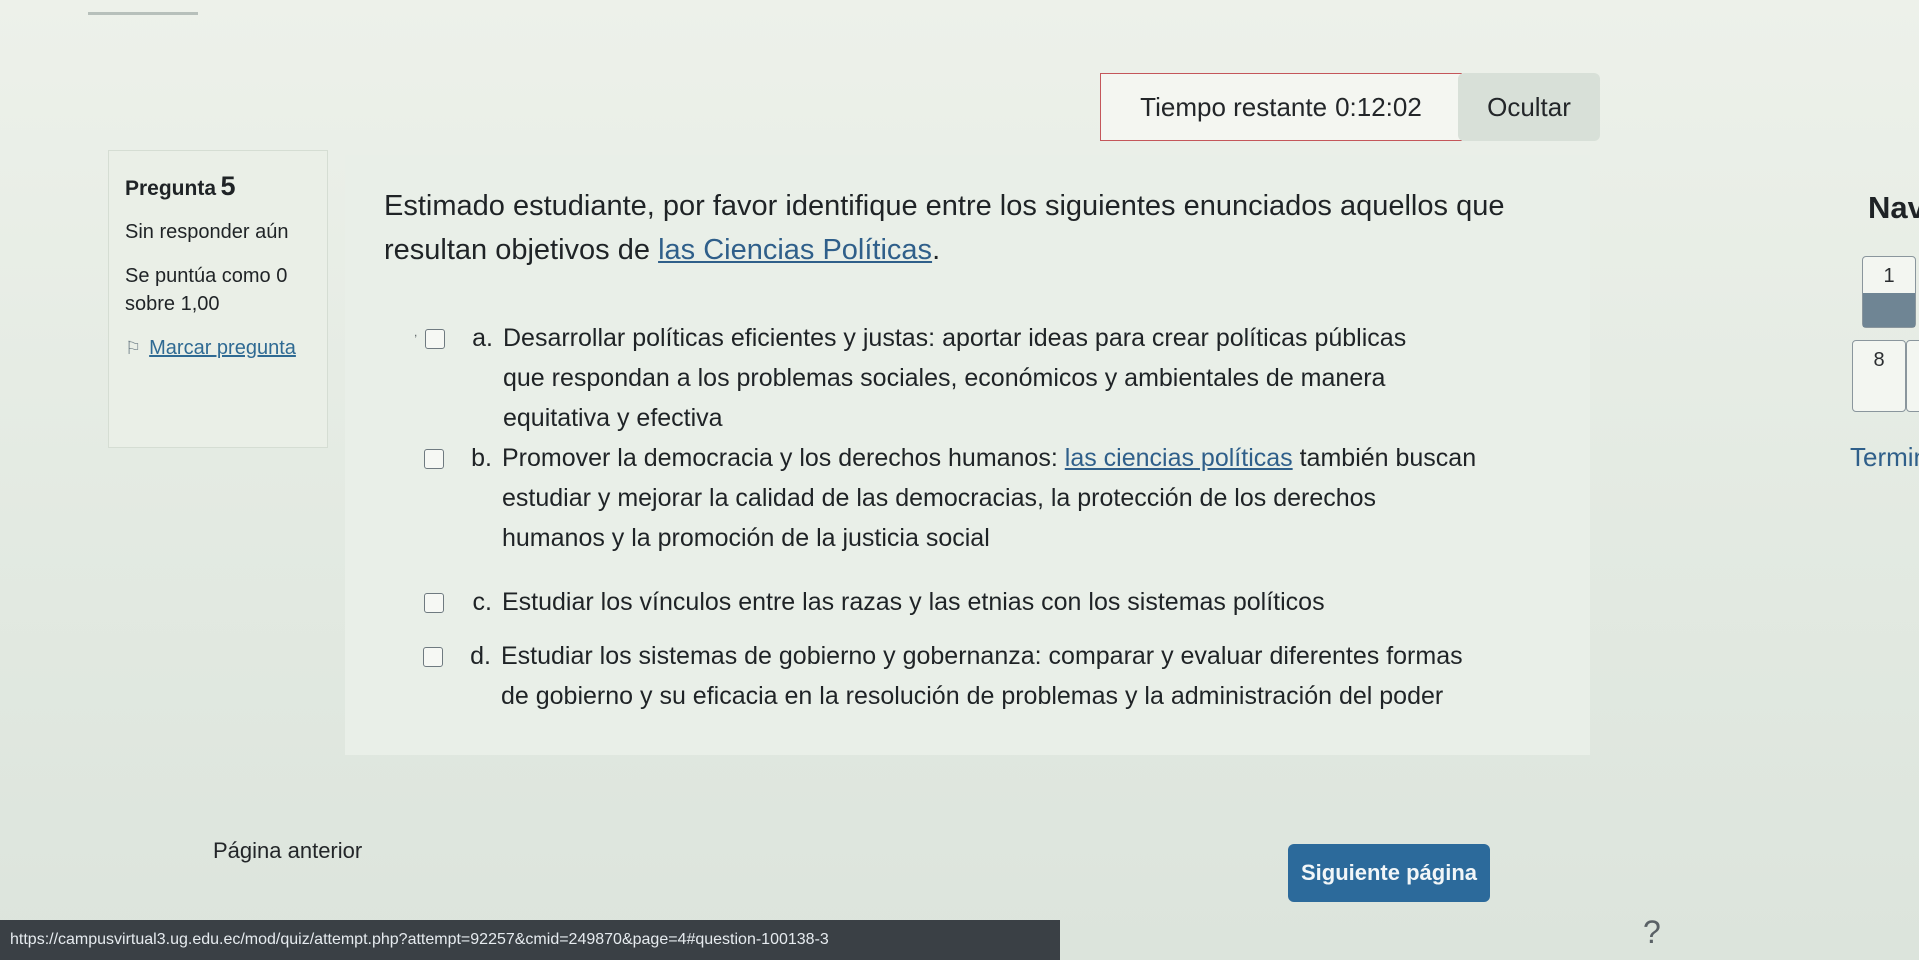  Describe the element at coordinates (1652, 932) in the screenshot. I see `help-icon: ?` at that location.